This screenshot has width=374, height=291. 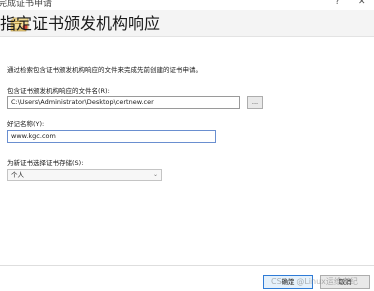 I want to click on help-button: ?, so click(x=337, y=4).